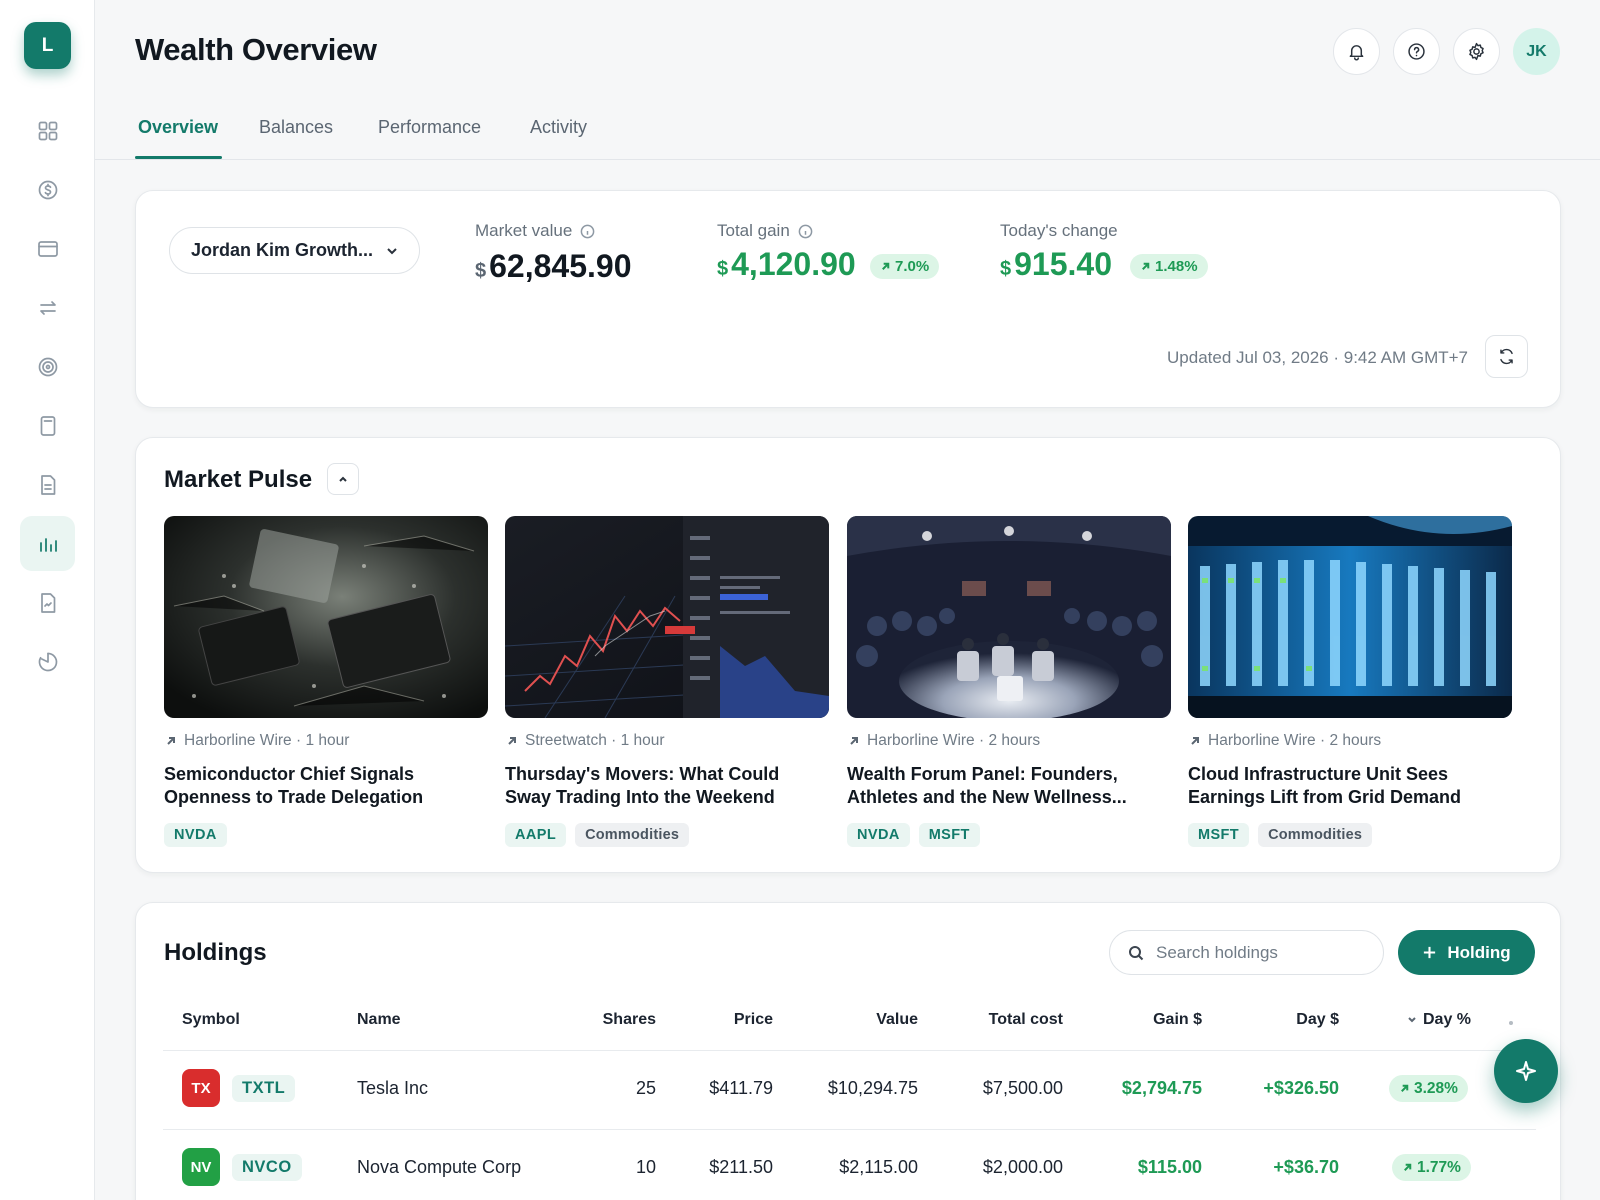  What do you see at coordinates (296, 137) in the screenshot?
I see `tab-balances: Balances` at bounding box center [296, 137].